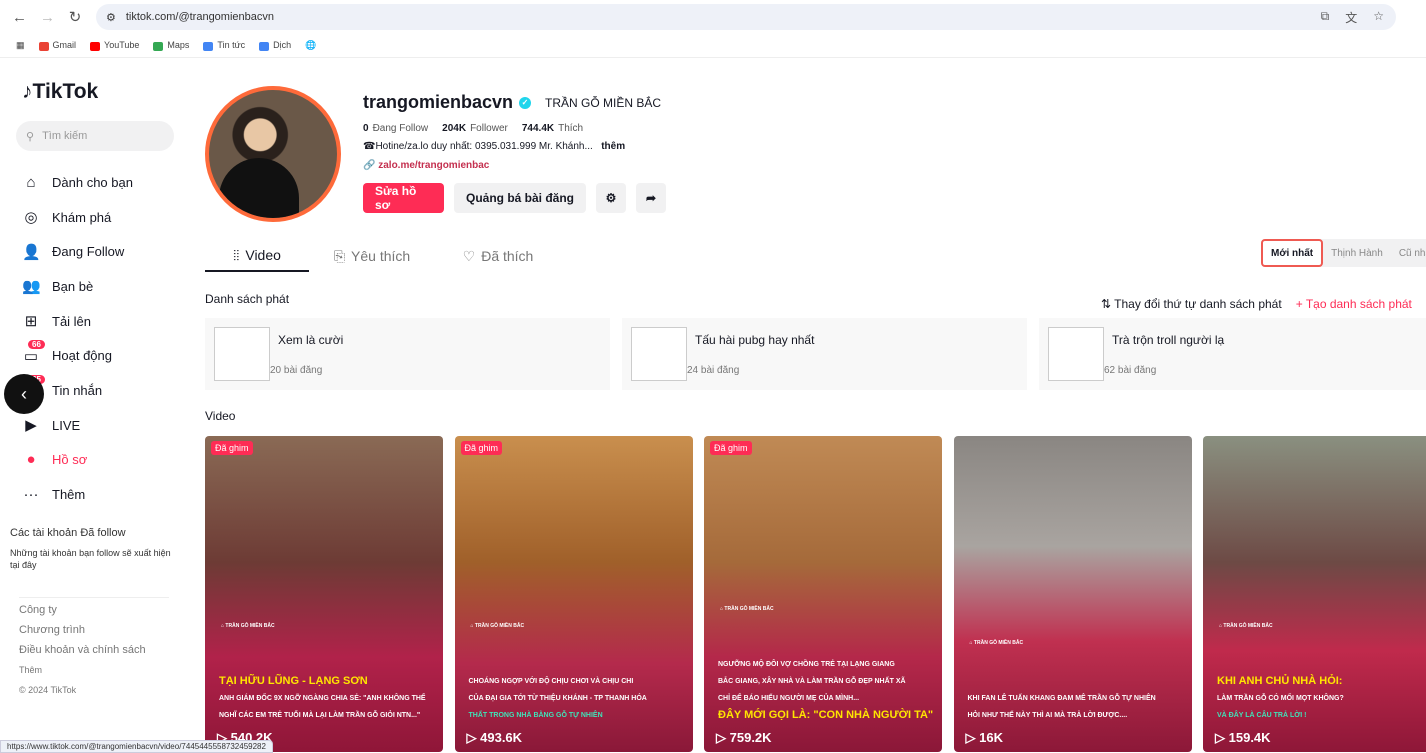  I want to click on footer-more: Thêm, so click(94, 670).